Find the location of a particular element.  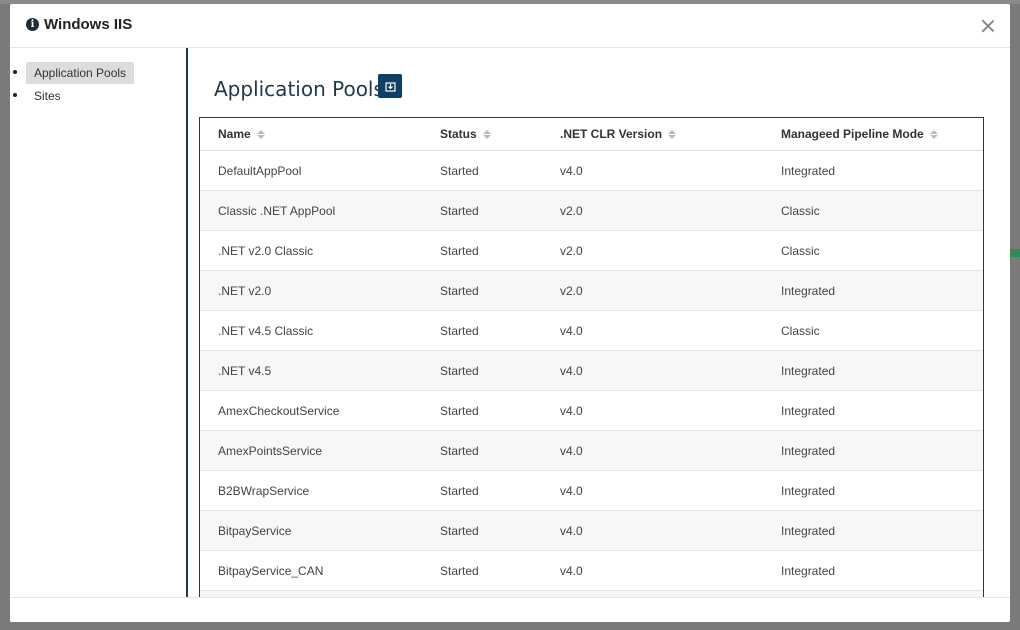

export-button is located at coordinates (390, 86).